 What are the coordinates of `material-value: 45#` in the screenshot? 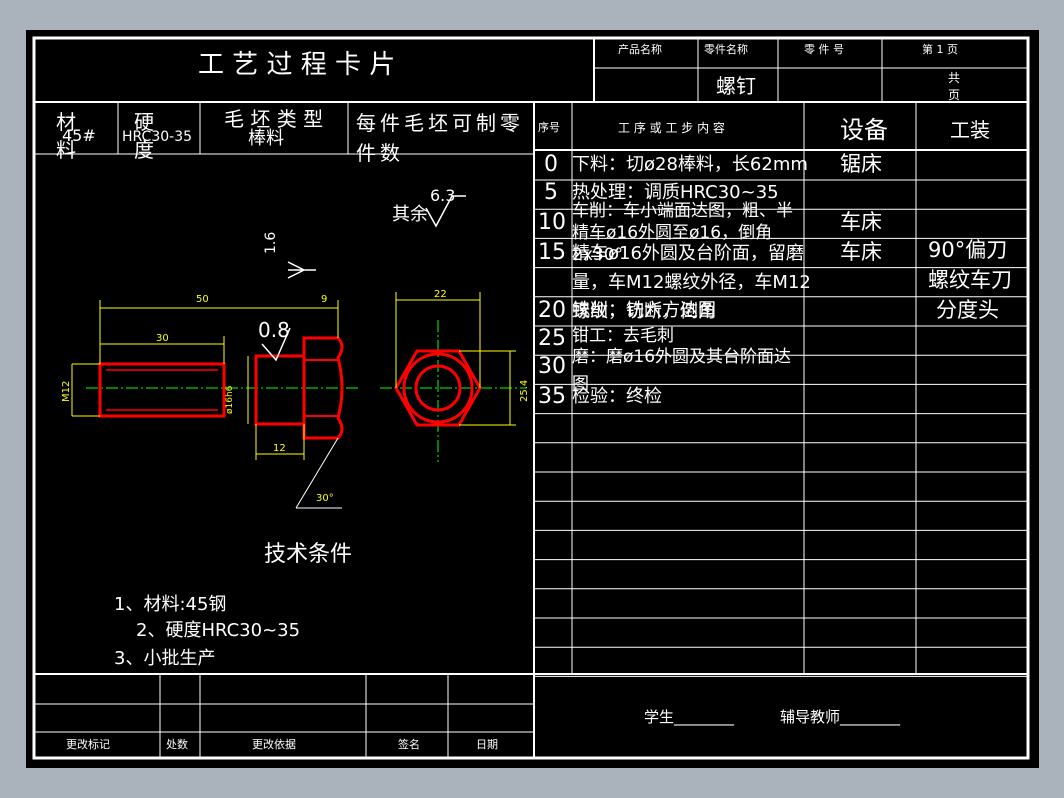 It's located at (79, 135).